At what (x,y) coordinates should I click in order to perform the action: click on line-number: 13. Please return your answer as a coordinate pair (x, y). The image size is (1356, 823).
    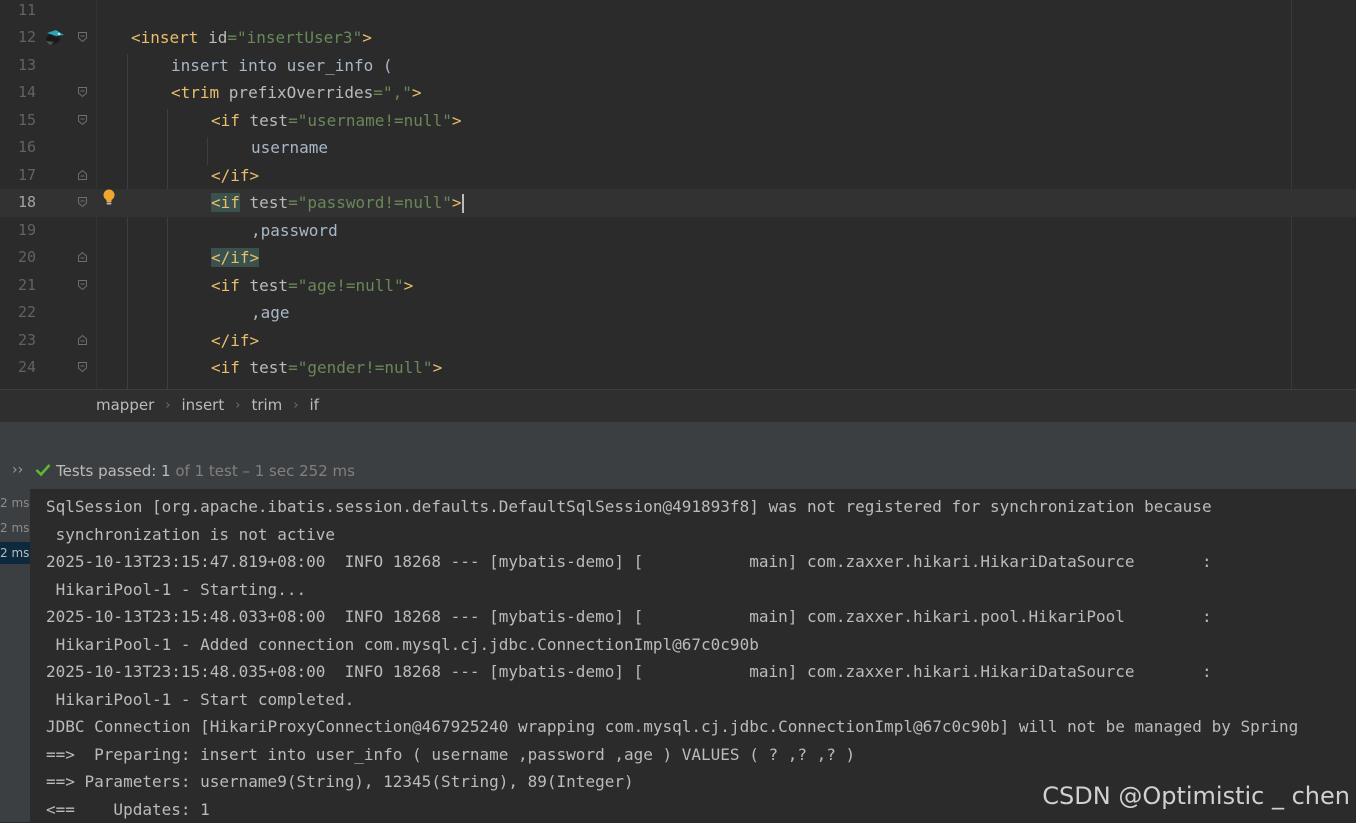
    Looking at the image, I should click on (18, 66).